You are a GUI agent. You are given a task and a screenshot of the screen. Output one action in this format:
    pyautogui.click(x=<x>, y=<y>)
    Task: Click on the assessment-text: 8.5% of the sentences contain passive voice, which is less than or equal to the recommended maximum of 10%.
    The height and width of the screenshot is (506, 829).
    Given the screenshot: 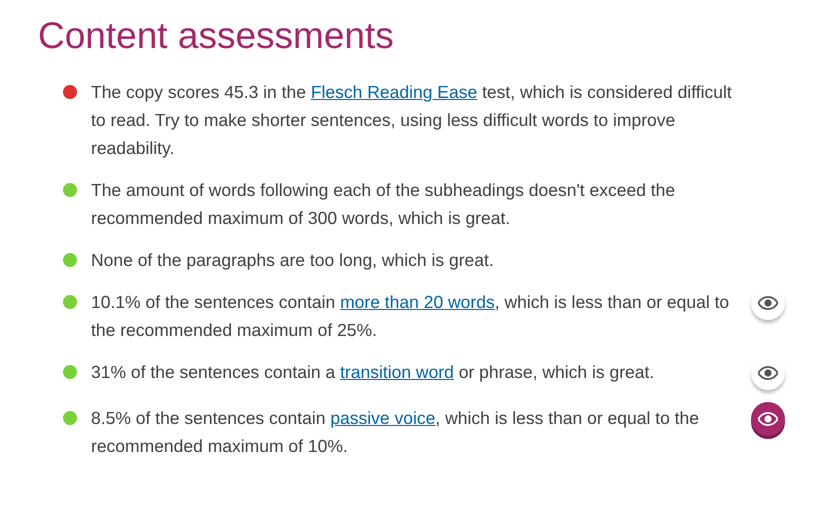 What is the action you would take?
    pyautogui.click(x=395, y=432)
    